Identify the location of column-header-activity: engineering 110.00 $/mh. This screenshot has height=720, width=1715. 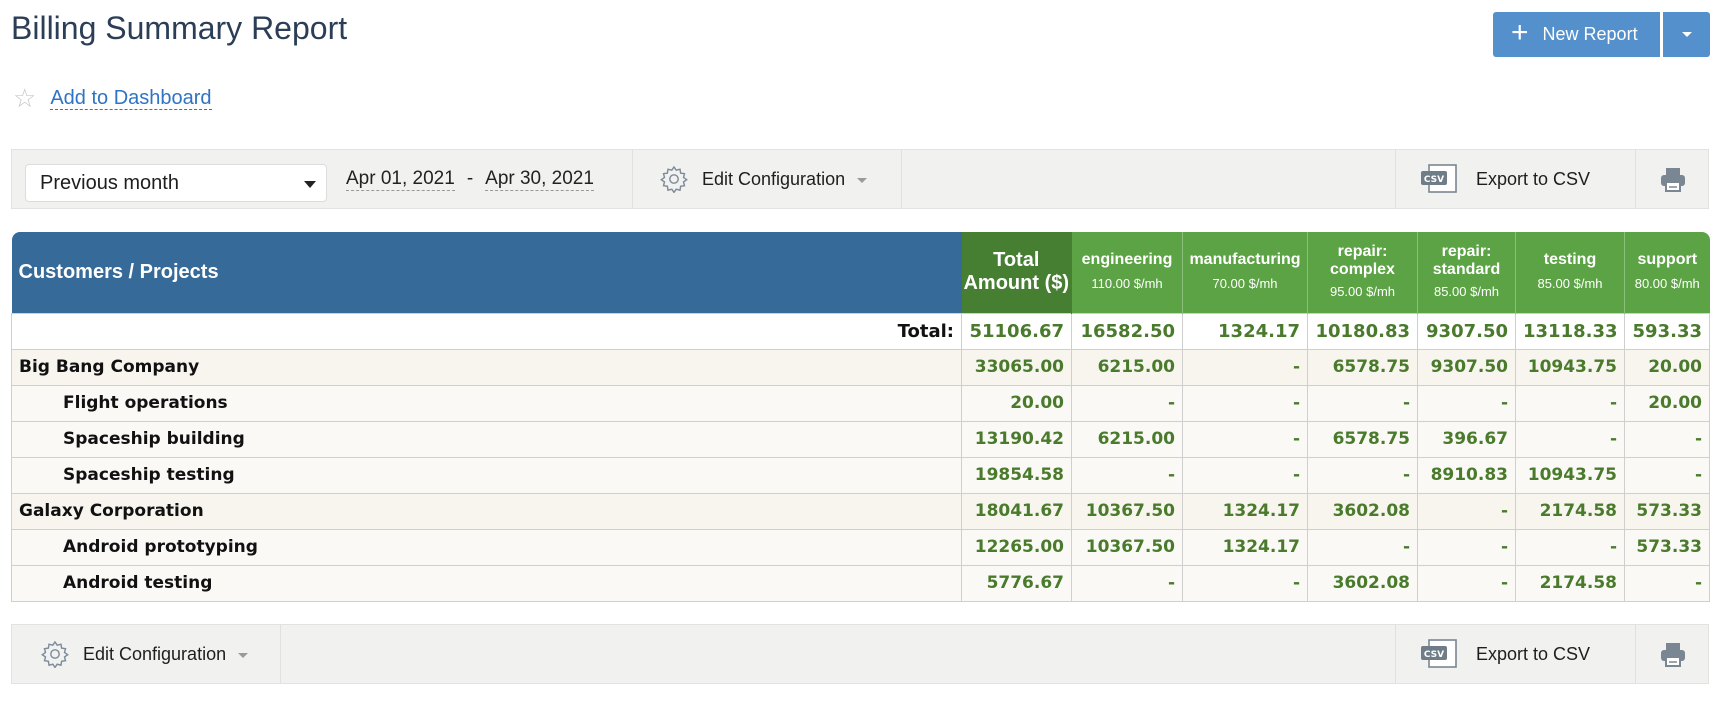
(1127, 272).